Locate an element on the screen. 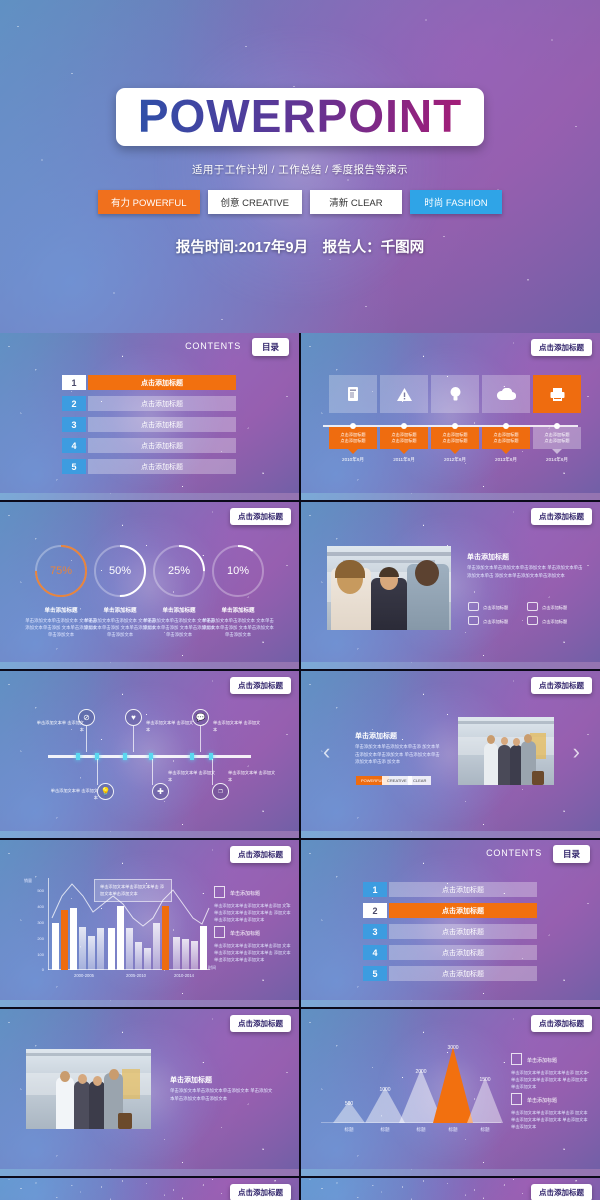 This screenshot has width=600, height=1200. hero-tag-creative: 创意 CREATIVE is located at coordinates (254, 202).